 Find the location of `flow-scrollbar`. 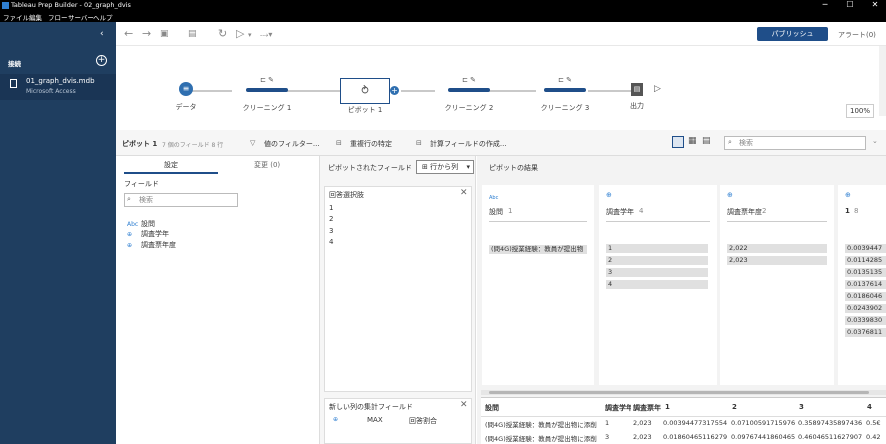

flow-scrollbar is located at coordinates (882, 81).